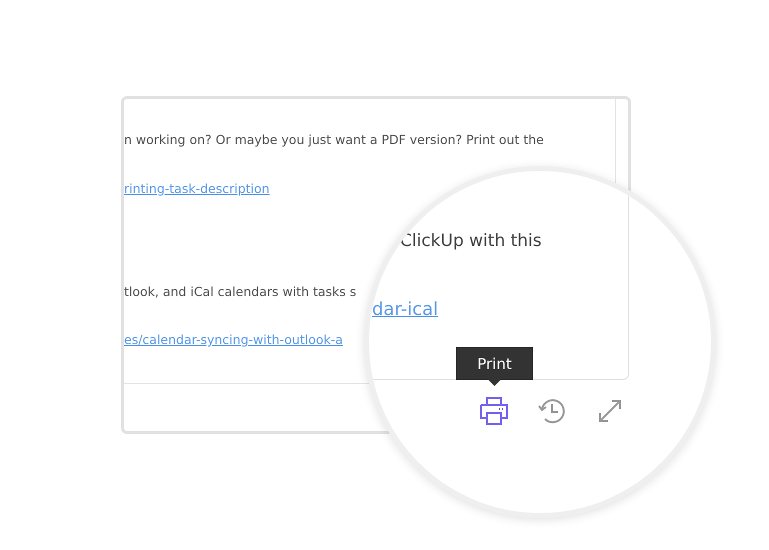 The width and height of the screenshot is (769, 550). I want to click on link: es/calendar-syncing-with-outlook-a, so click(233, 340).